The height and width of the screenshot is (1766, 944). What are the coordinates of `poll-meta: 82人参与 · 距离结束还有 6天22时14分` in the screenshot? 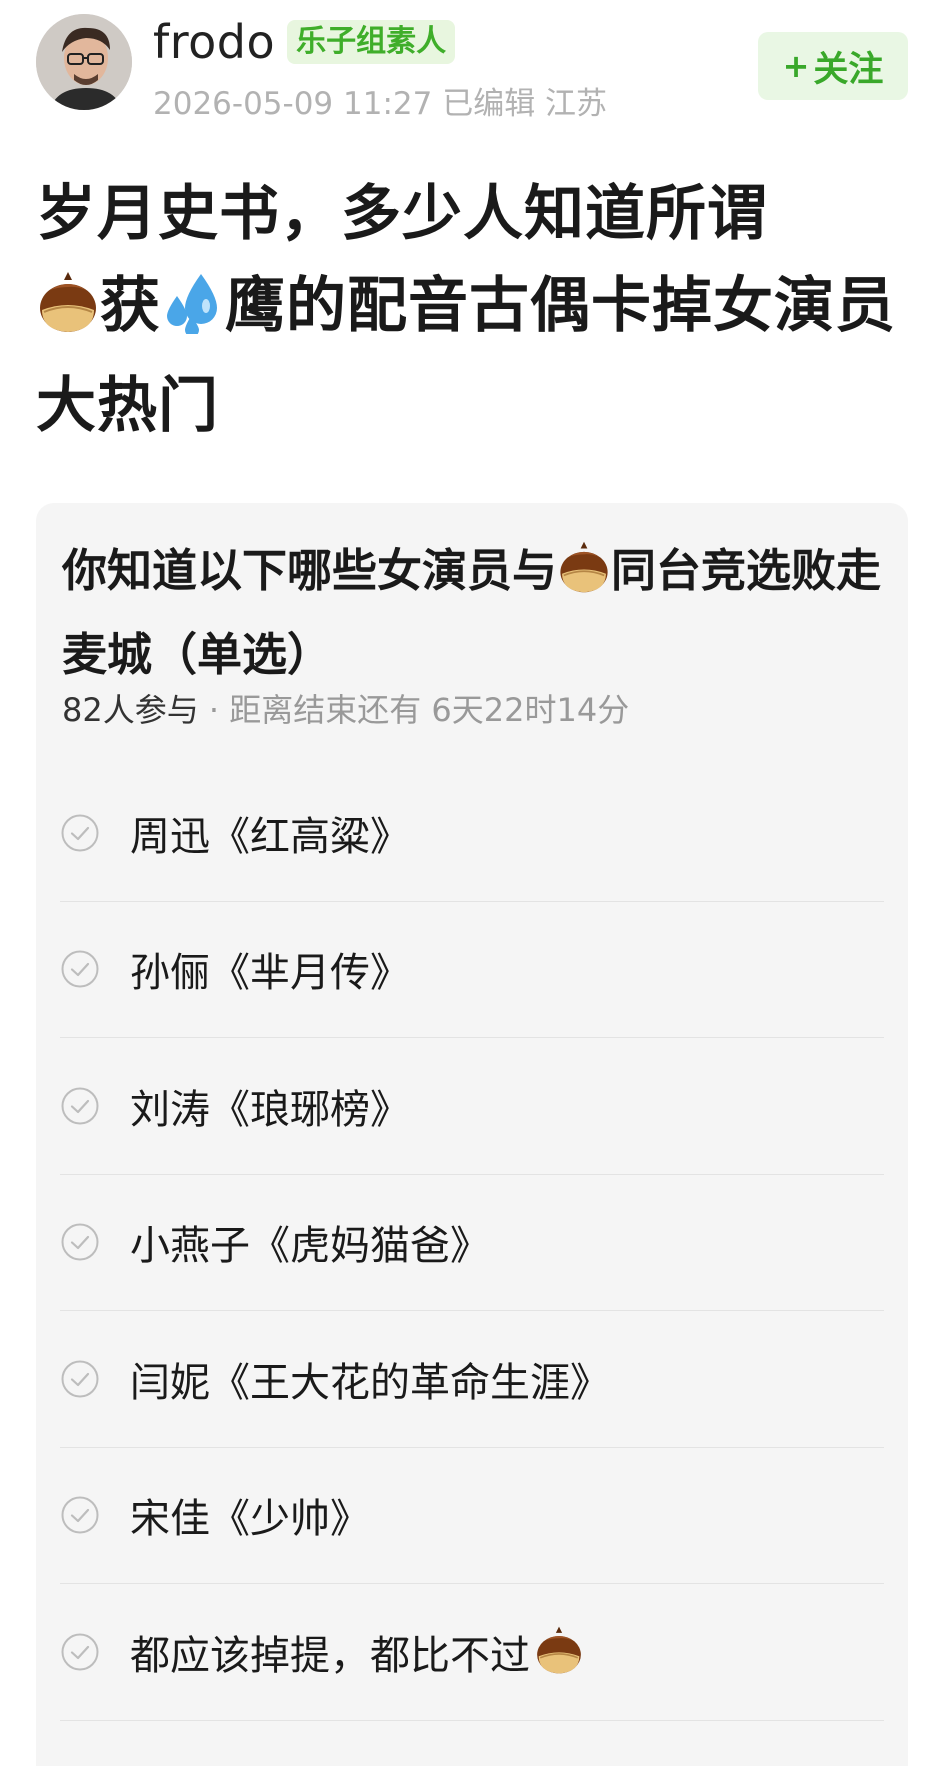 It's located at (345, 708).